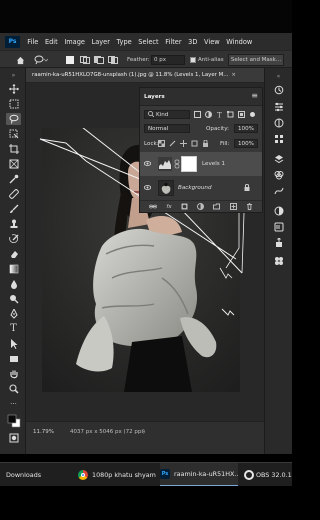  I want to click on filter-toggle-icon, so click(252, 114).